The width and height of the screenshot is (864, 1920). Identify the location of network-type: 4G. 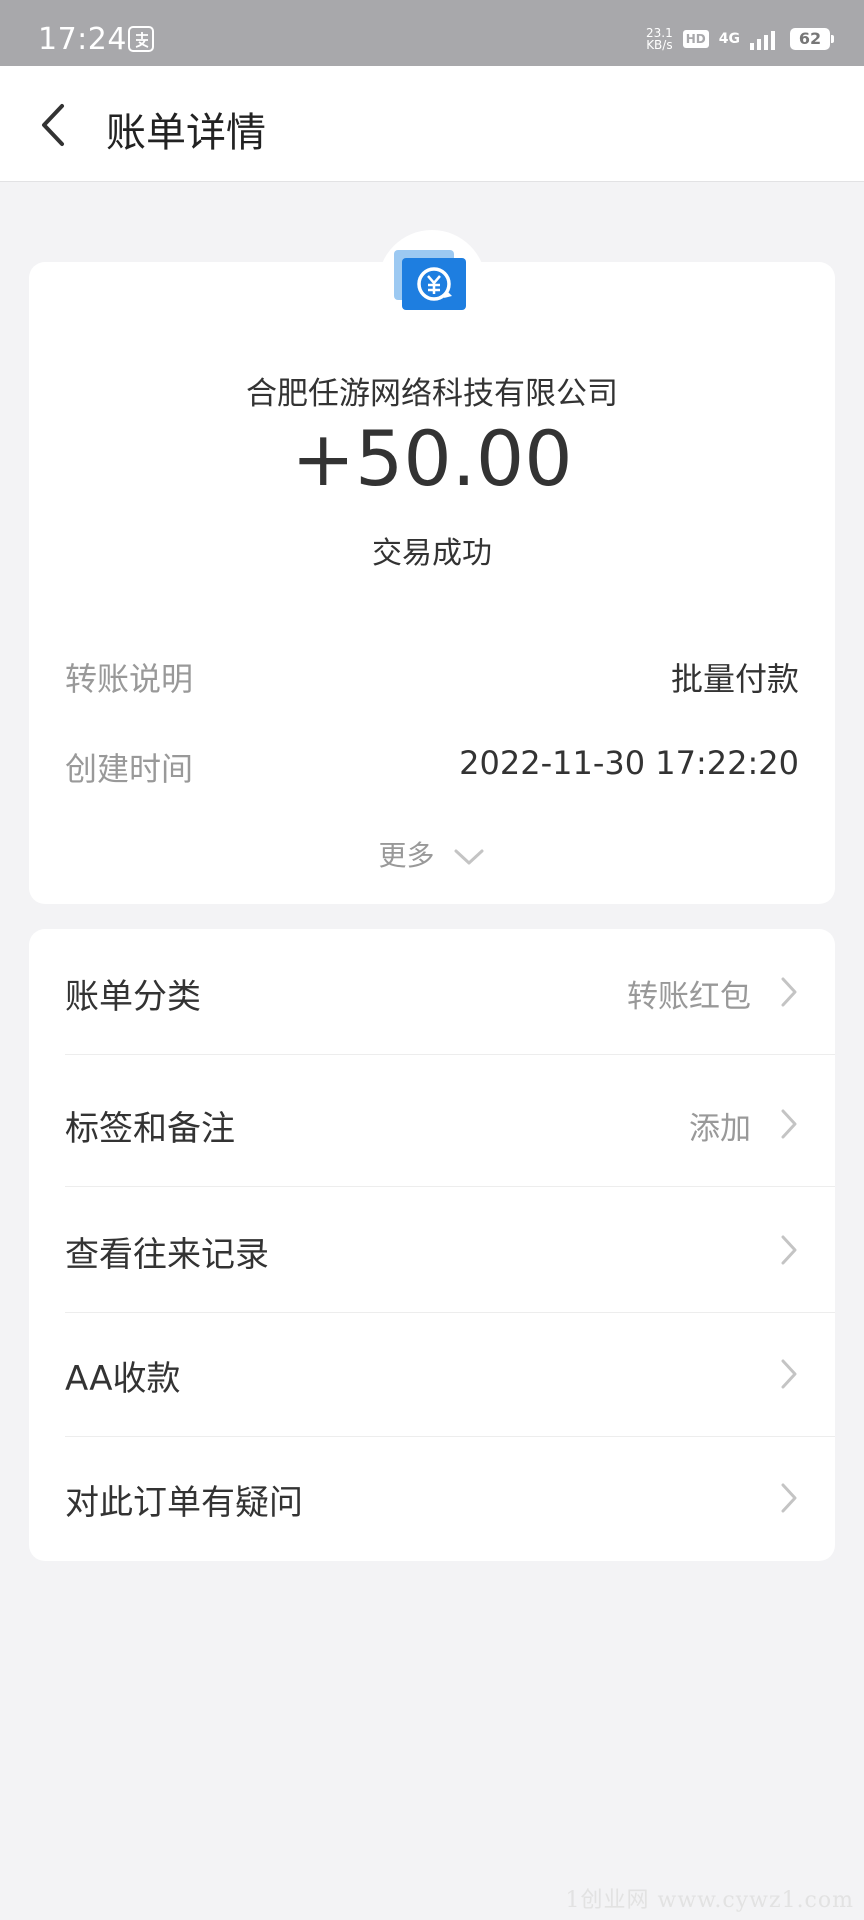
(729, 39).